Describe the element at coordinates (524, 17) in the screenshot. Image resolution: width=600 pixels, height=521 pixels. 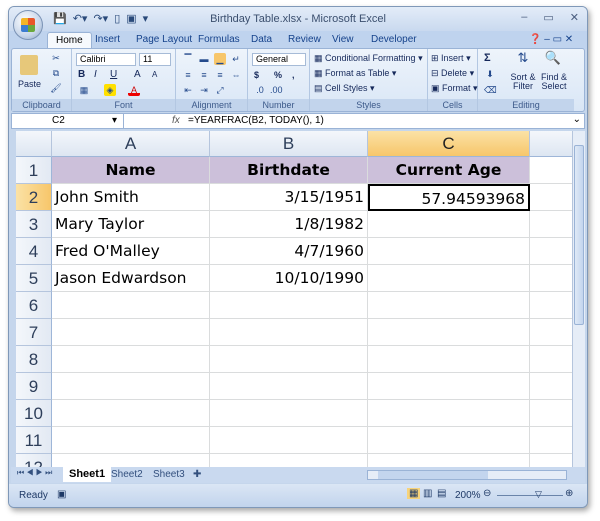
I see `minimize-button: –` at that location.